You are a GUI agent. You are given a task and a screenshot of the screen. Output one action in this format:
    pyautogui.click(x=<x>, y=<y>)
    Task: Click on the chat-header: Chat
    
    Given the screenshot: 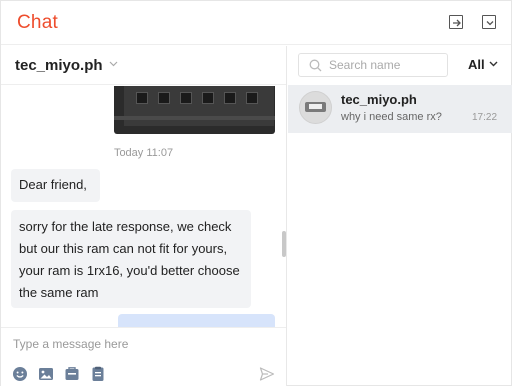 What is the action you would take?
    pyautogui.click(x=256, y=23)
    